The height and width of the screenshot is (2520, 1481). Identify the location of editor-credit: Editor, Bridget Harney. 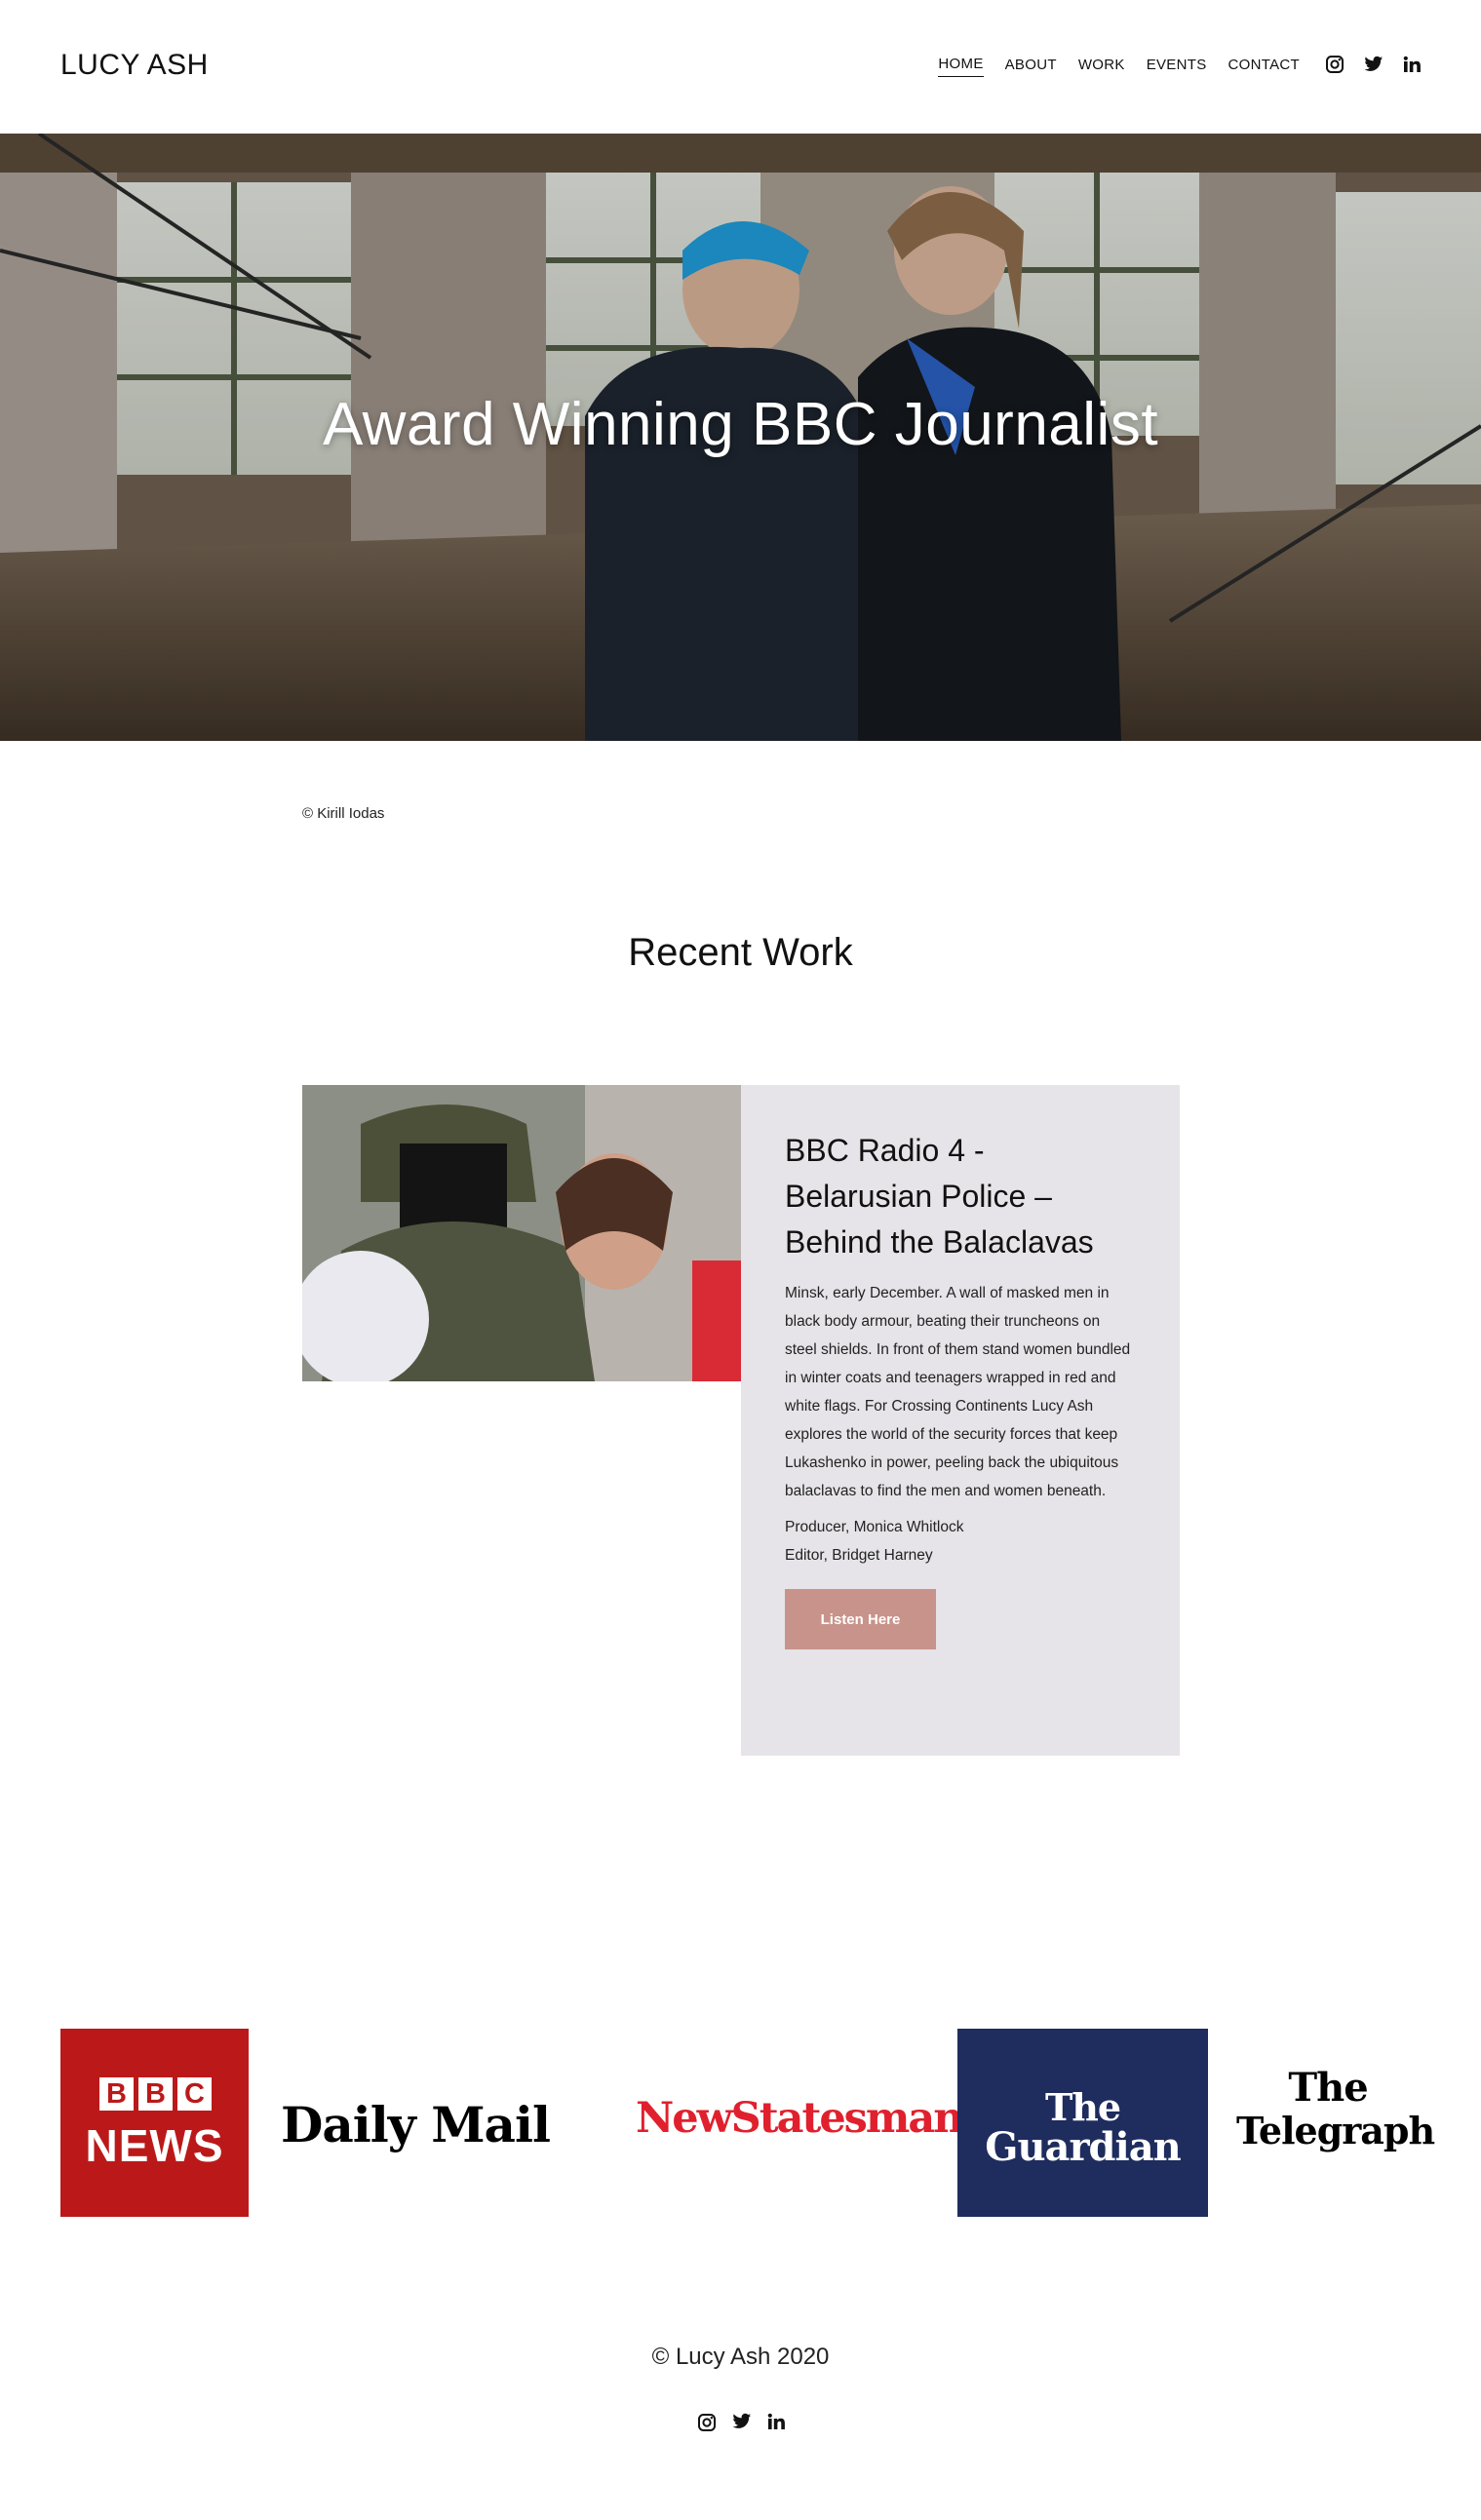
(859, 1555).